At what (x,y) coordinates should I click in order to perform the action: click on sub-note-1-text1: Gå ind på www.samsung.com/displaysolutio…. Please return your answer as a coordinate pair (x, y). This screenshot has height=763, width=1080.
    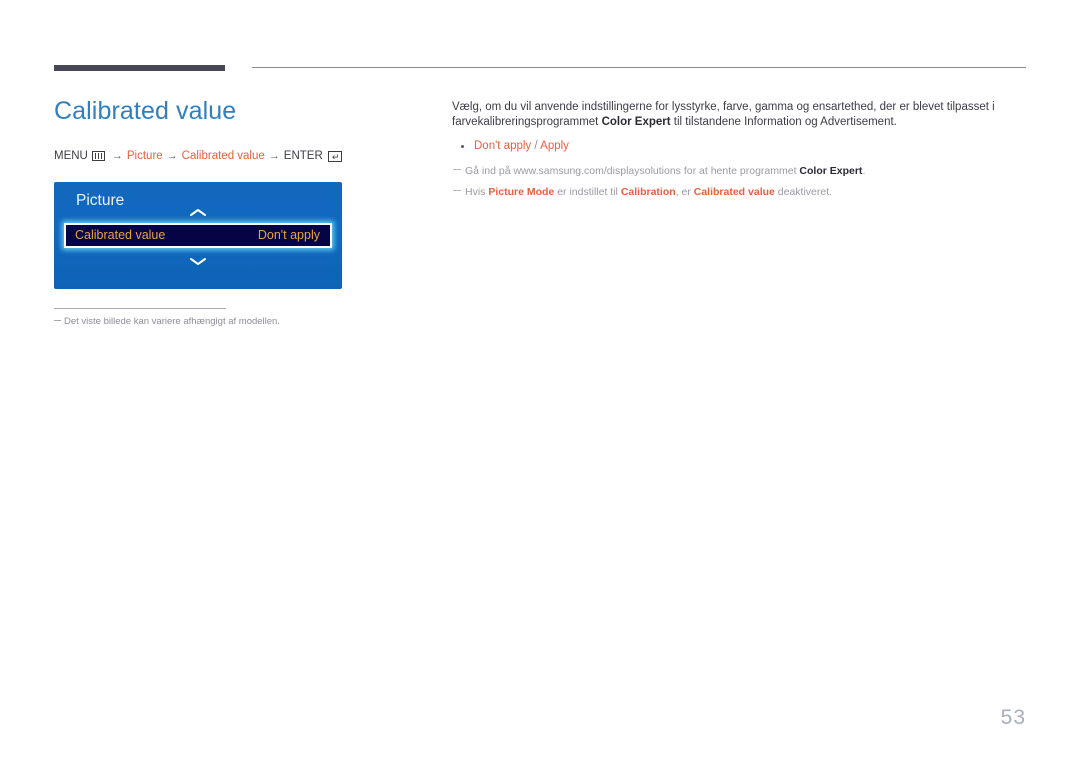
    Looking at the image, I should click on (632, 170).